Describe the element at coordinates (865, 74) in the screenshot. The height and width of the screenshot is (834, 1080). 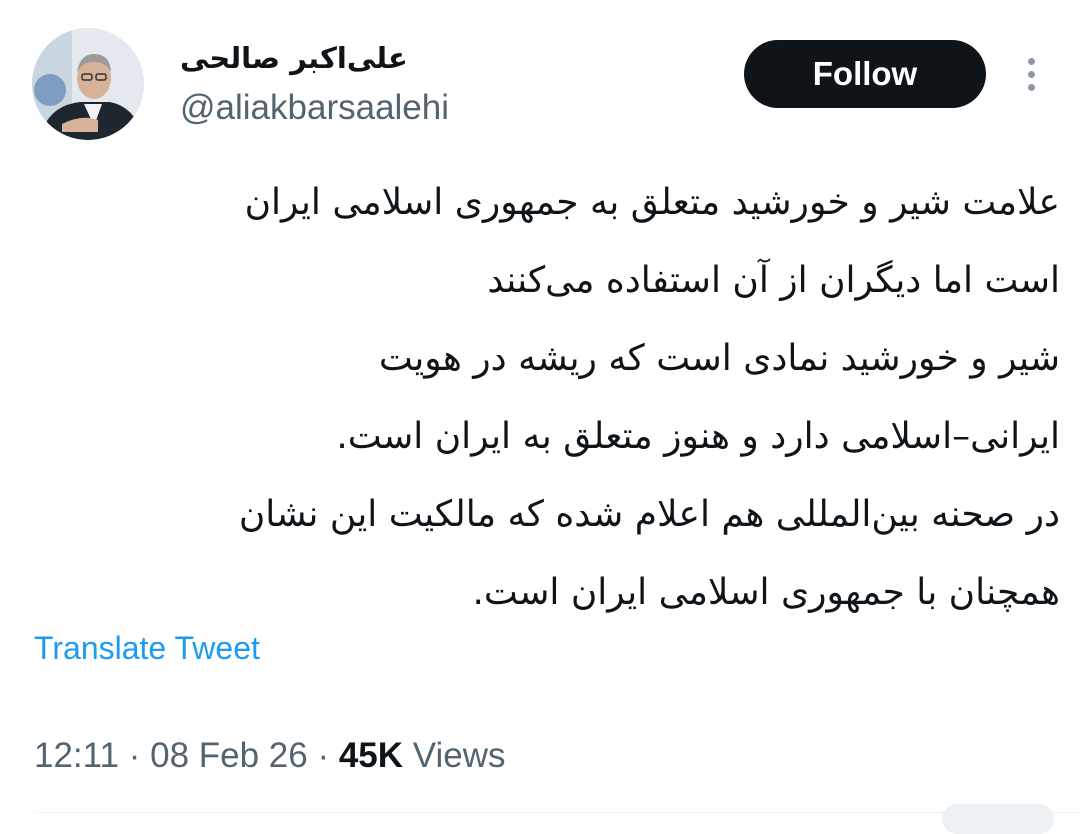
I see `follow-button: Follow` at that location.